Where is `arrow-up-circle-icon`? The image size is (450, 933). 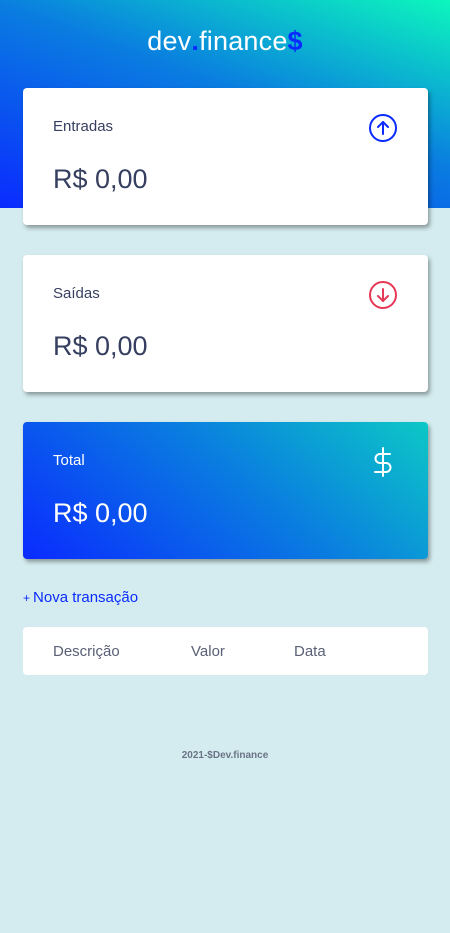
arrow-up-circle-icon is located at coordinates (383, 128).